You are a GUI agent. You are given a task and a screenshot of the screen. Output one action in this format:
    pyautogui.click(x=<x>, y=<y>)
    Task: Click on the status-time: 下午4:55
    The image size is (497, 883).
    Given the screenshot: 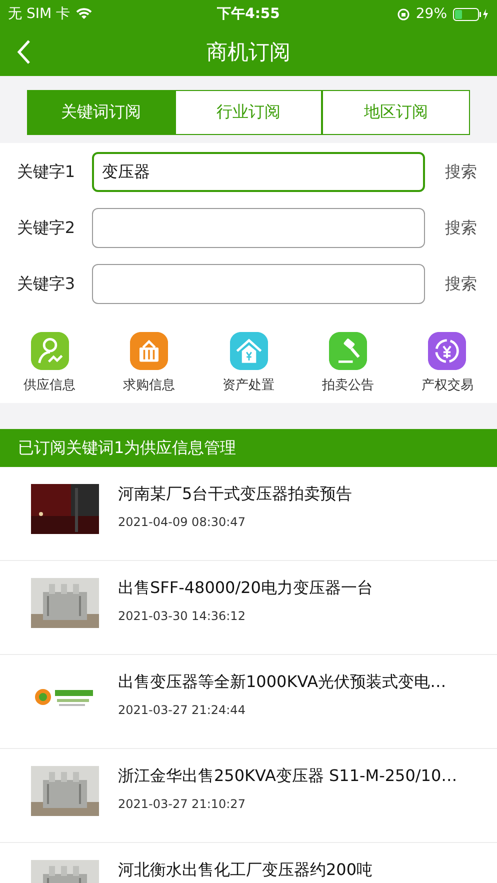 What is the action you would take?
    pyautogui.click(x=248, y=14)
    